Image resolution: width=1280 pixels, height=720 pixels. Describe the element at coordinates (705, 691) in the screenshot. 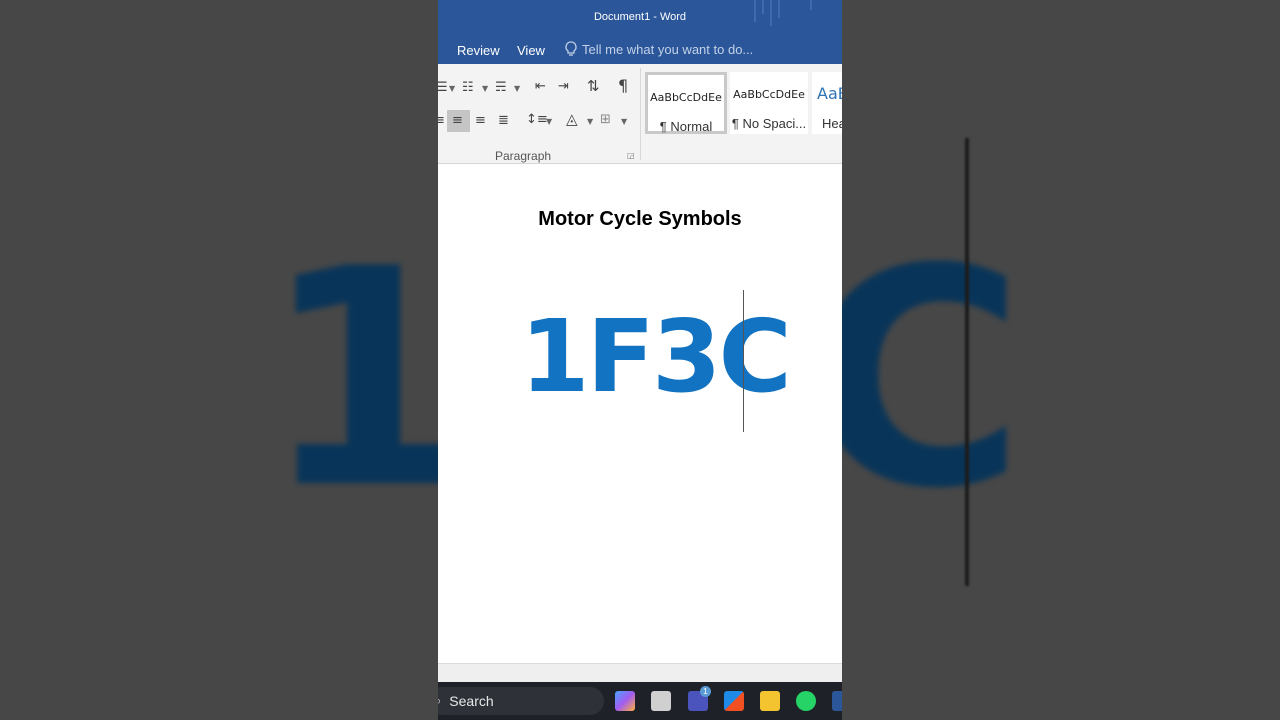

I see `teams-notification-badge: 1` at that location.